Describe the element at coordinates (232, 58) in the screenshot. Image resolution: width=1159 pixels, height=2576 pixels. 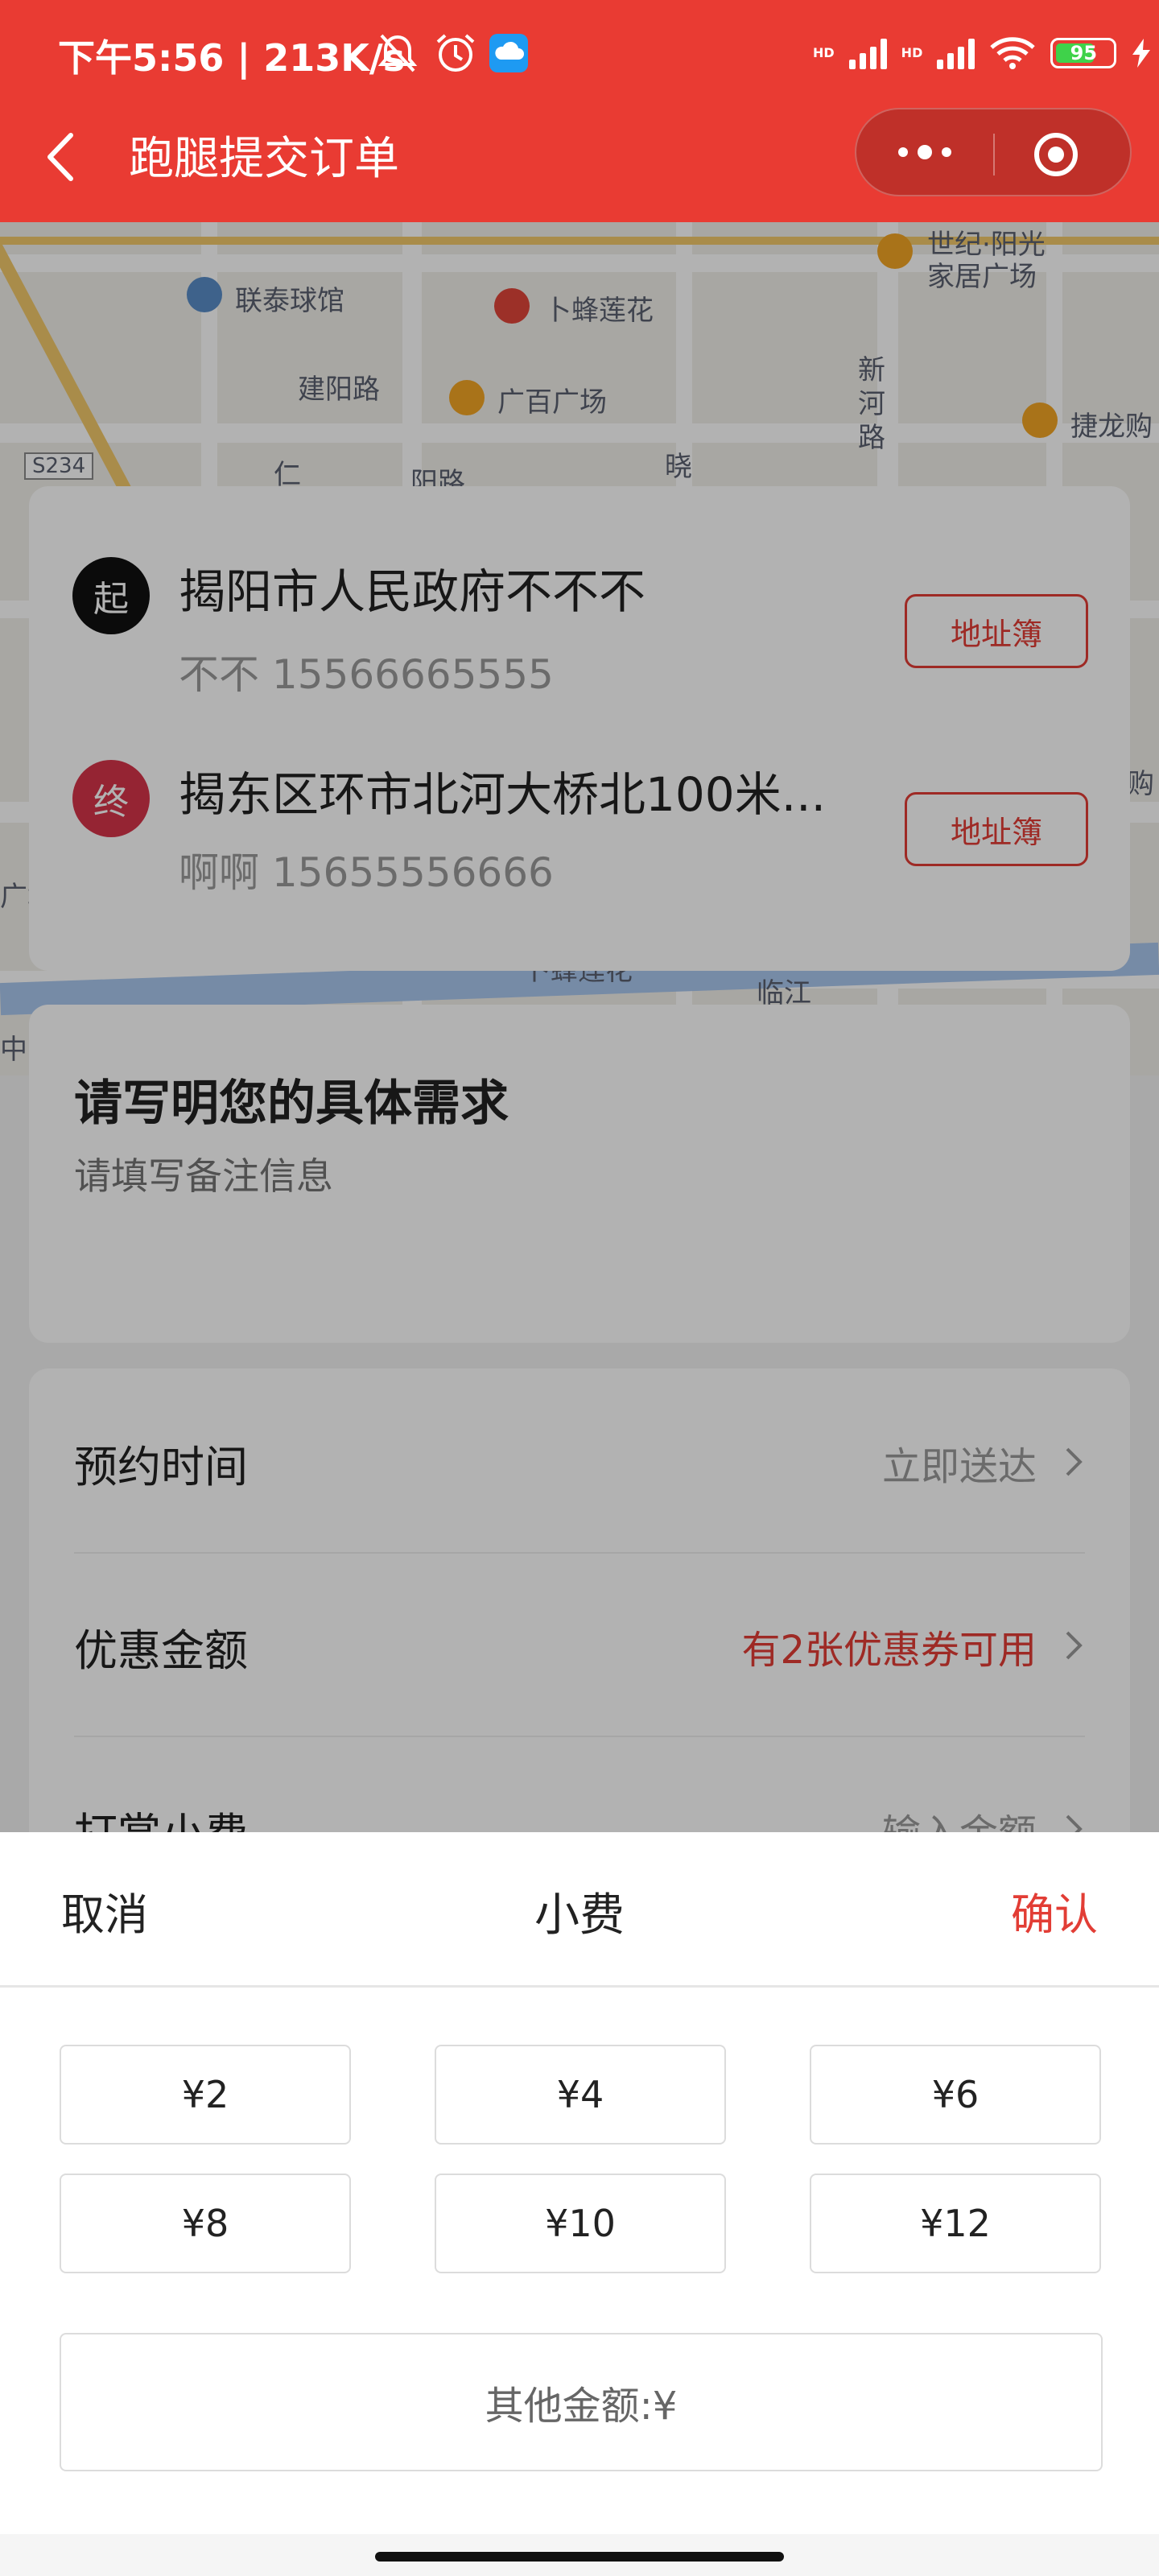
I see `status-time-speed: 下午5:56 | 213K/s` at that location.